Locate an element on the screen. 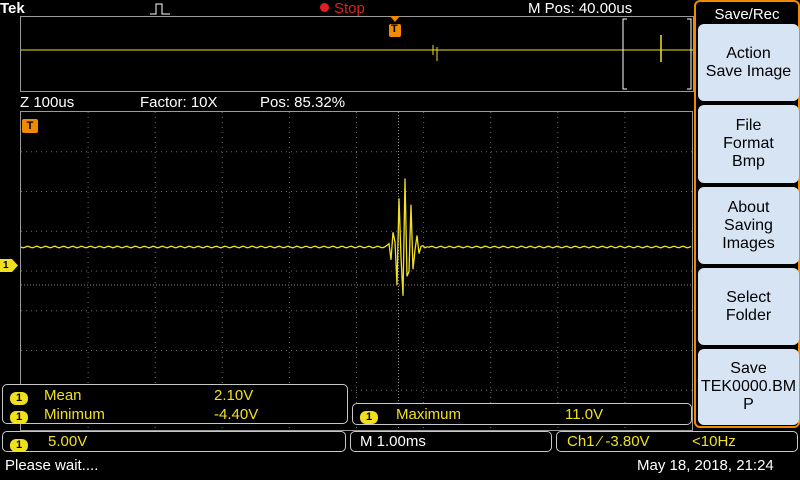  measurement-minimum-label: Minimum is located at coordinates (74, 414).